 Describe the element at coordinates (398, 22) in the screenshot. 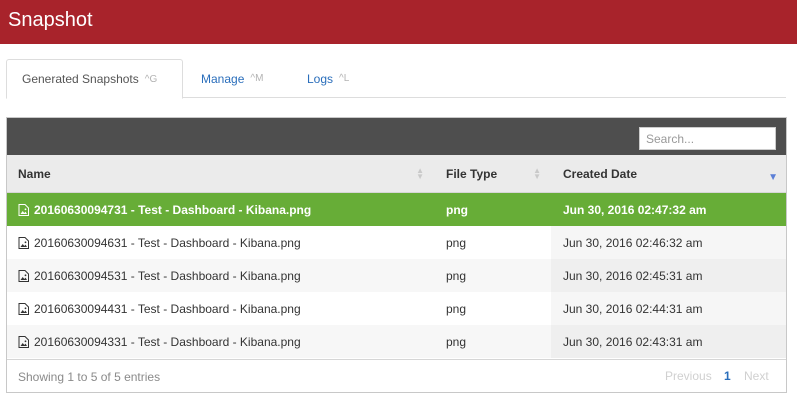

I see `app-header: Snapshot` at that location.